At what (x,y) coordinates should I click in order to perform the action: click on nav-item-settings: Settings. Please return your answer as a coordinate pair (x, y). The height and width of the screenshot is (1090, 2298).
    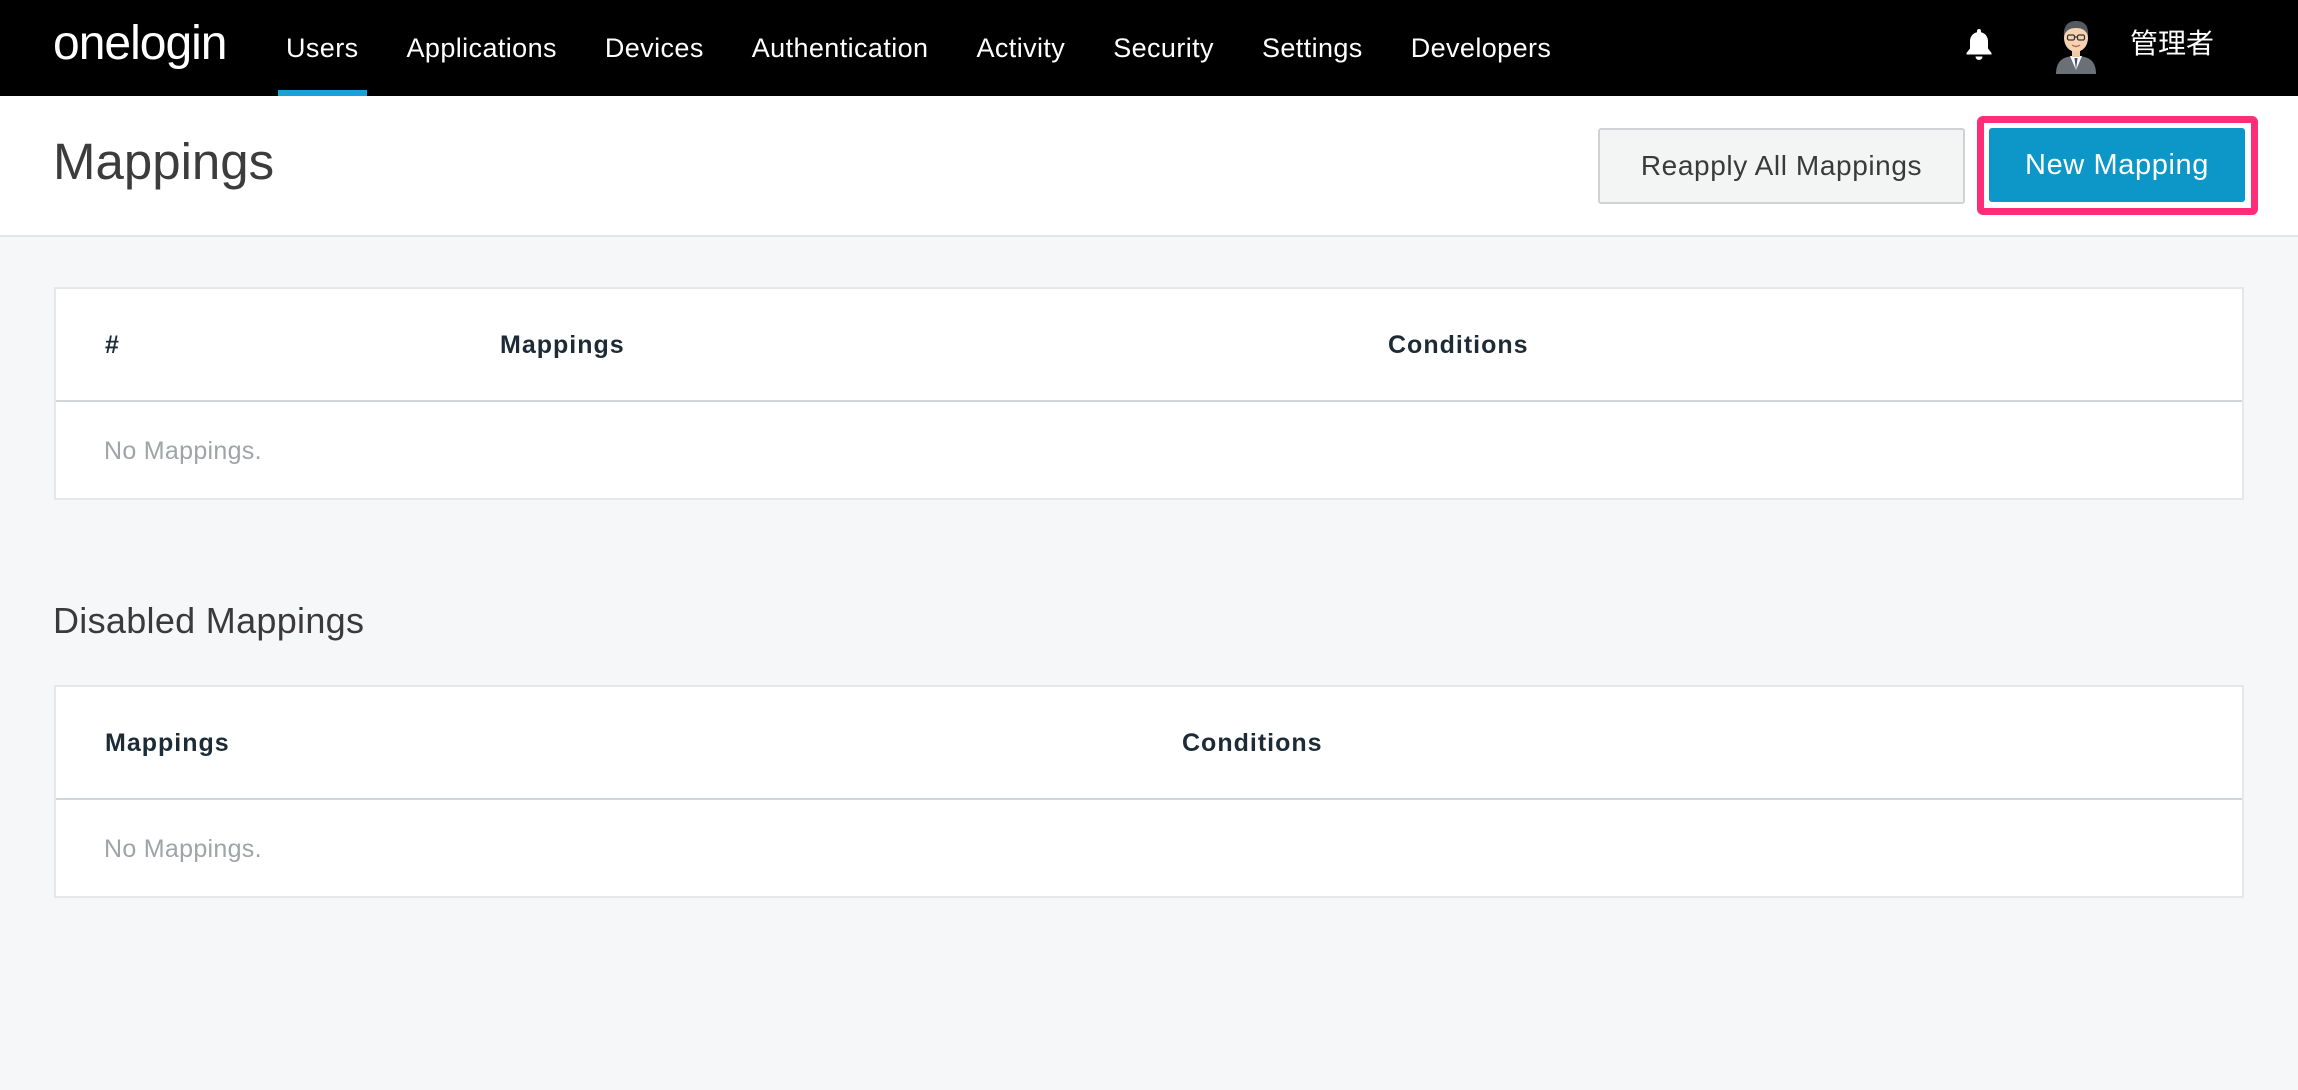
    Looking at the image, I should click on (1312, 48).